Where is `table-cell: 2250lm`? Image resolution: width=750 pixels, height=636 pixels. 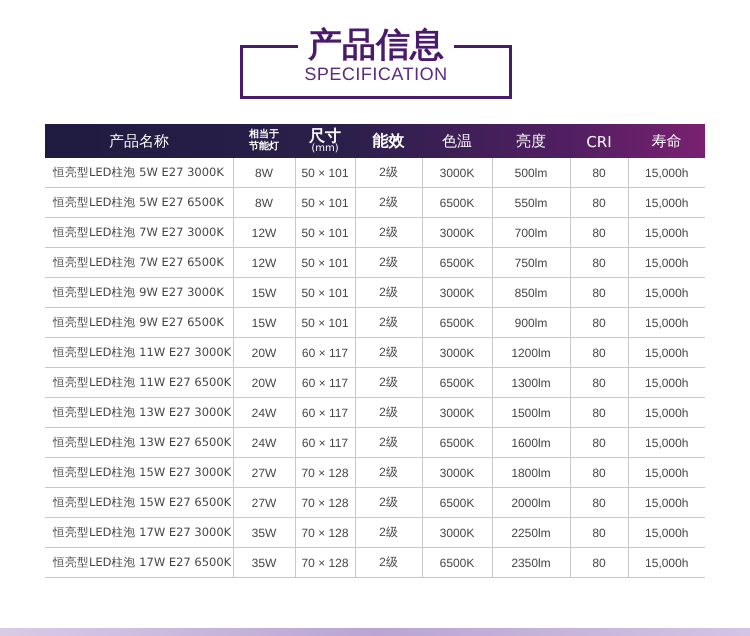
table-cell: 2250lm is located at coordinates (531, 533).